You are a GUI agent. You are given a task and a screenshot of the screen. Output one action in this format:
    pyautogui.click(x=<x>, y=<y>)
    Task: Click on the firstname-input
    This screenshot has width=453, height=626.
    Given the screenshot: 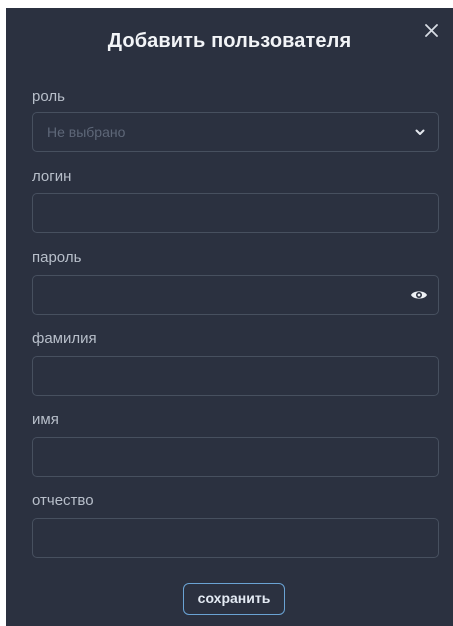 What is the action you would take?
    pyautogui.click(x=235, y=457)
    